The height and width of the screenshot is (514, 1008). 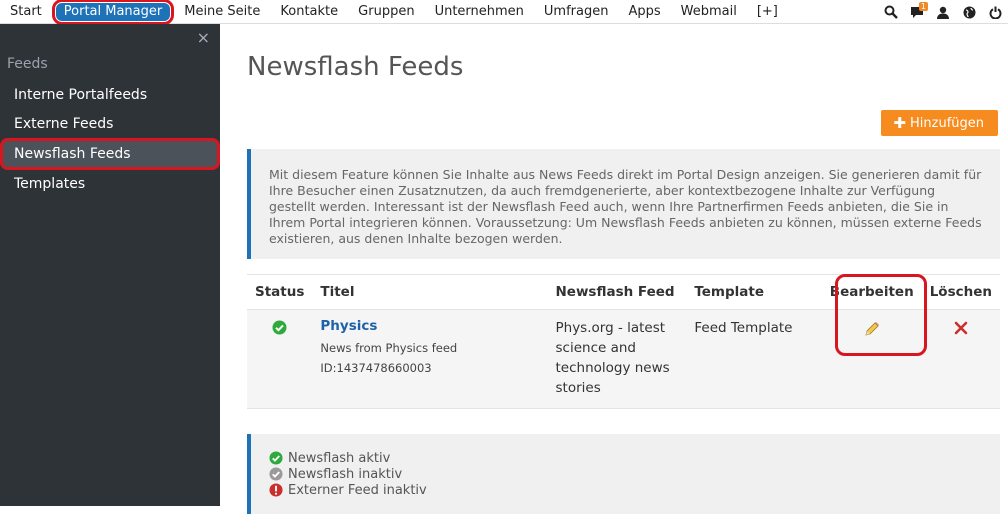 What do you see at coordinates (203, 37) in the screenshot?
I see `close-sidebar-icon: ×` at bounding box center [203, 37].